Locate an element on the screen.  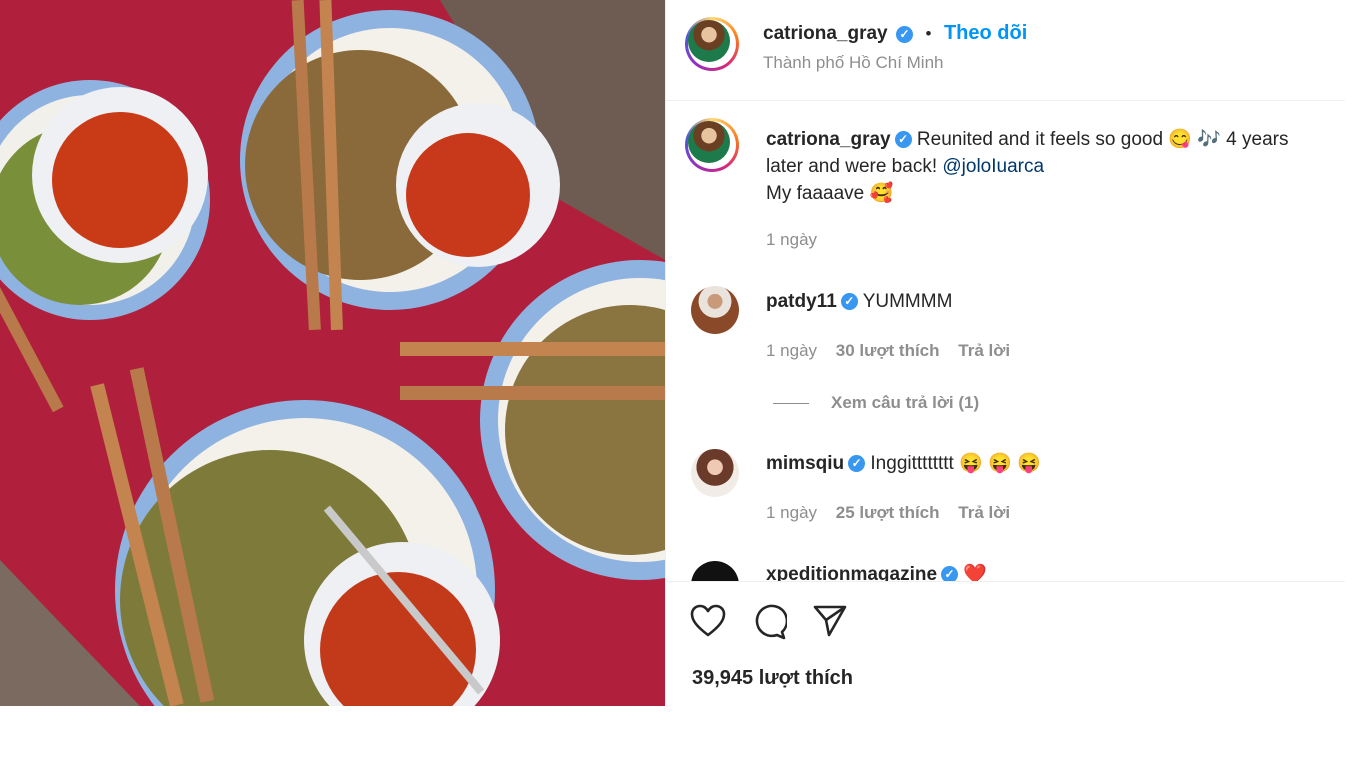
post-location: Thành phố Hồ Chí Minh is located at coordinates (853, 63).